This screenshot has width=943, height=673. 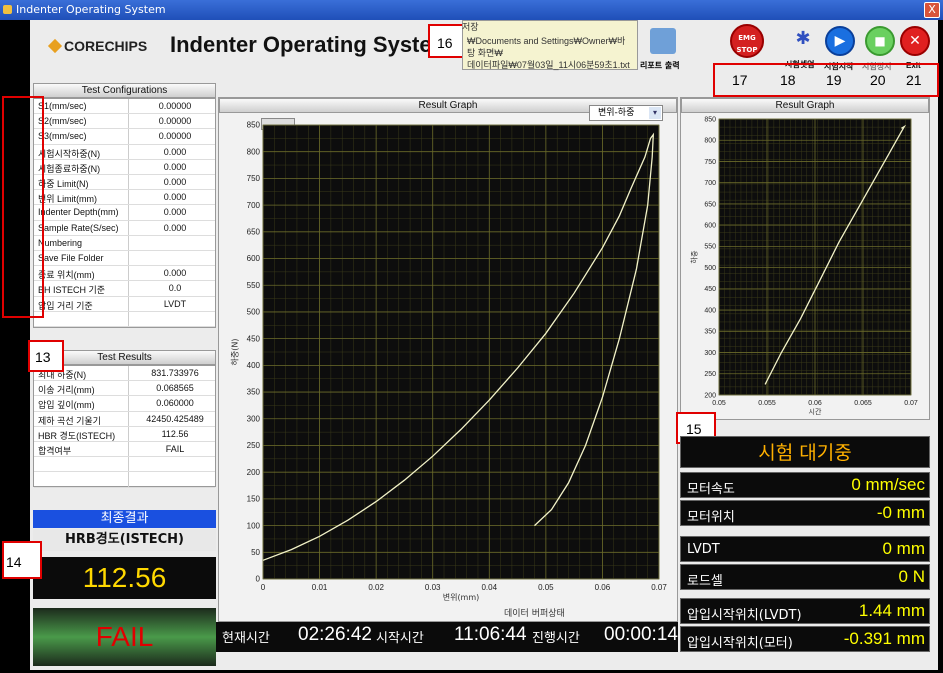 I want to click on final-result-subtitle: HRB경도(ISTECH), so click(x=124, y=540).